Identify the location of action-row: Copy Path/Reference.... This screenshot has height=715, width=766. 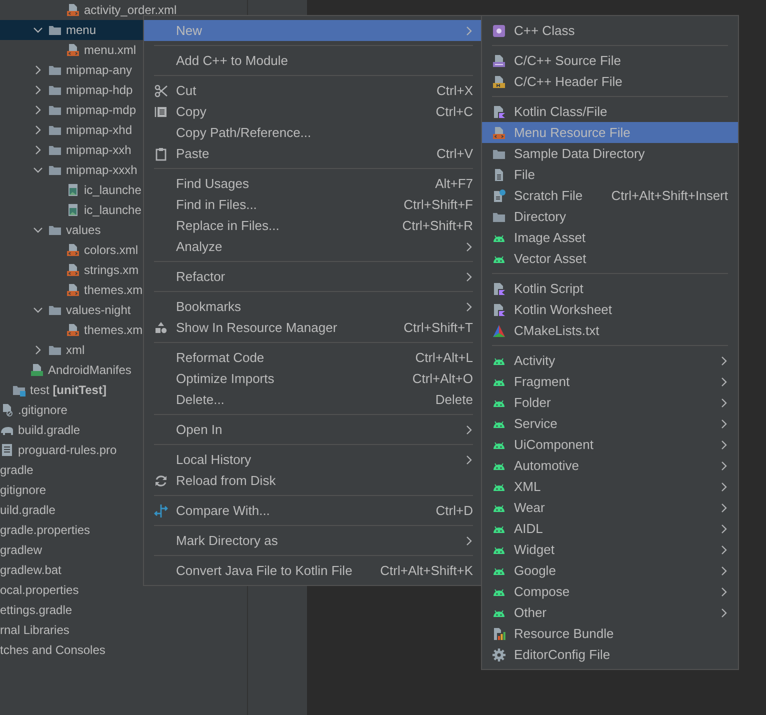
(313, 132).